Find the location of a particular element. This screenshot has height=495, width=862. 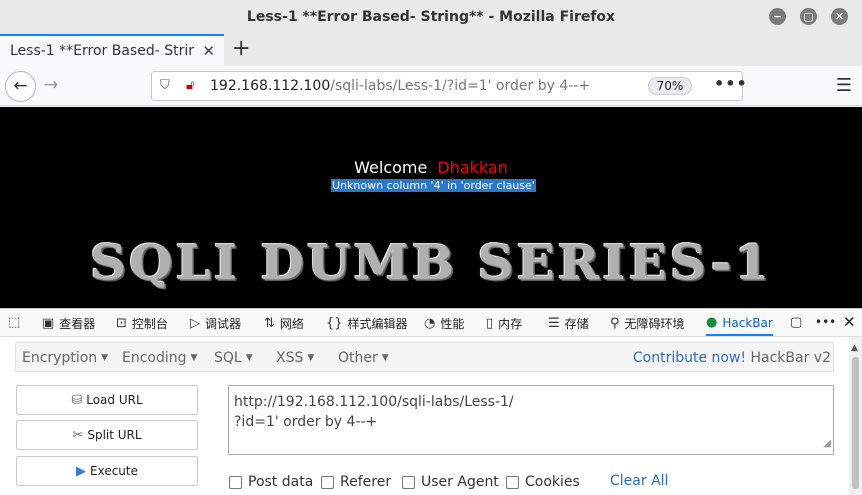

execute-button: ▶ Execute is located at coordinates (107, 471).